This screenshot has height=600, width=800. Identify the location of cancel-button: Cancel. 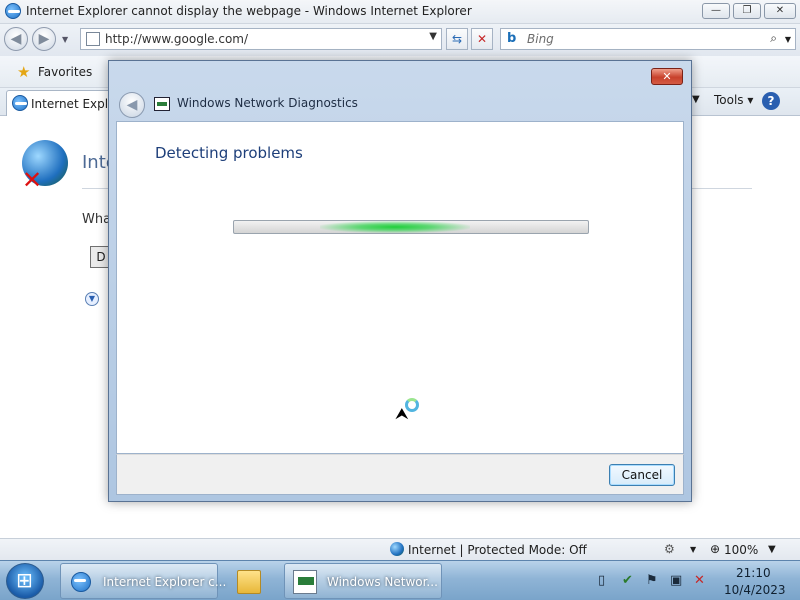
(642, 475).